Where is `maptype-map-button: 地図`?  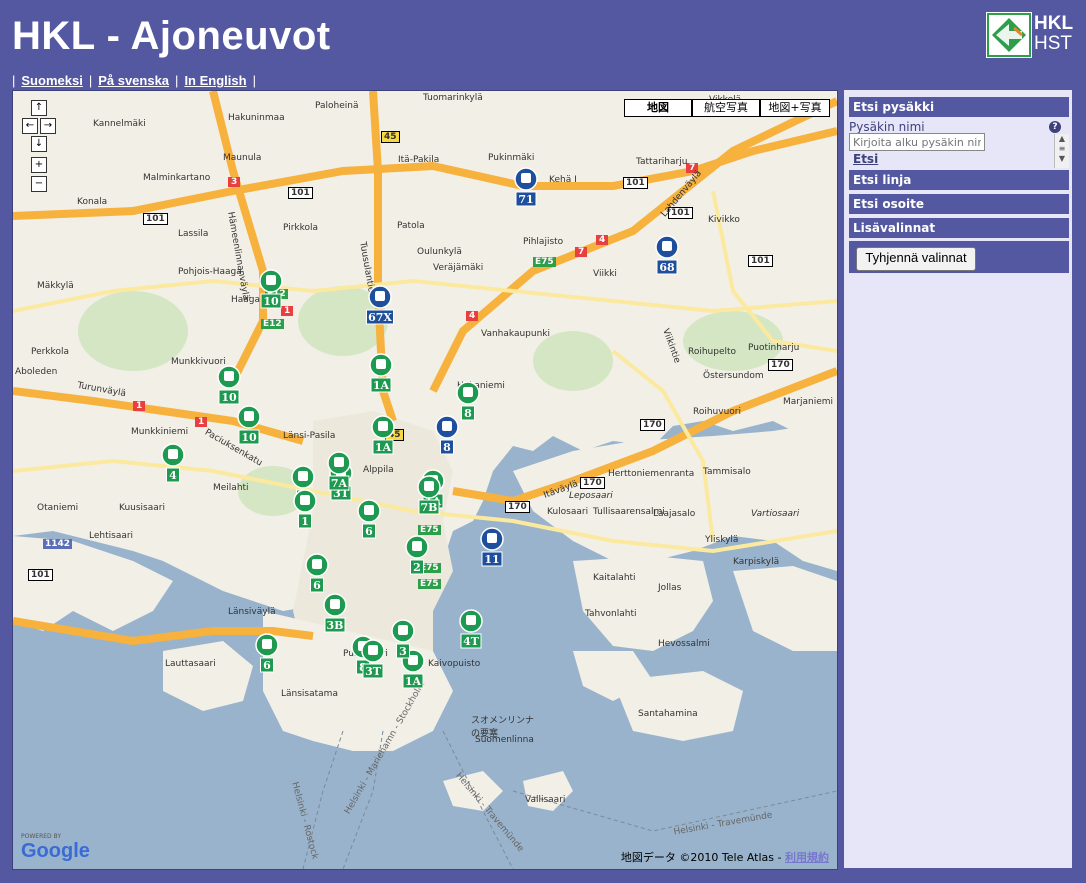 maptype-map-button: 地図 is located at coordinates (658, 108).